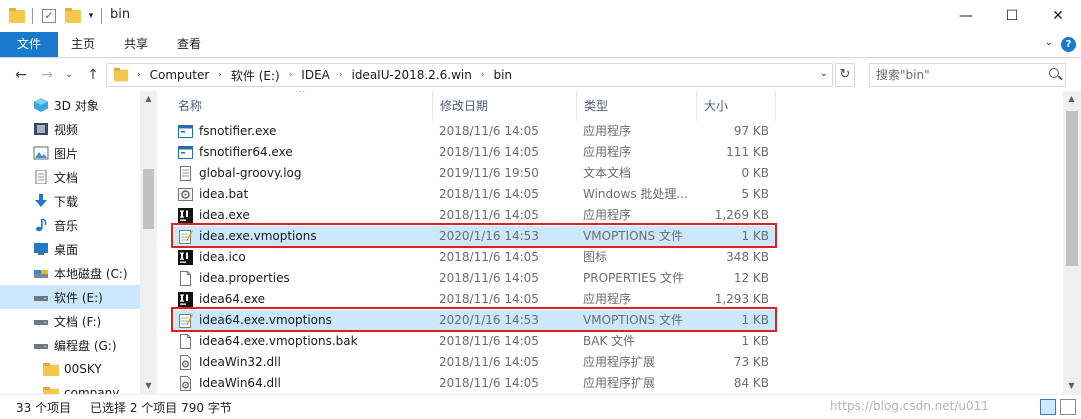 This screenshot has height=419, width=1081. What do you see at coordinates (21, 75) in the screenshot?
I see `back-button: ←` at bounding box center [21, 75].